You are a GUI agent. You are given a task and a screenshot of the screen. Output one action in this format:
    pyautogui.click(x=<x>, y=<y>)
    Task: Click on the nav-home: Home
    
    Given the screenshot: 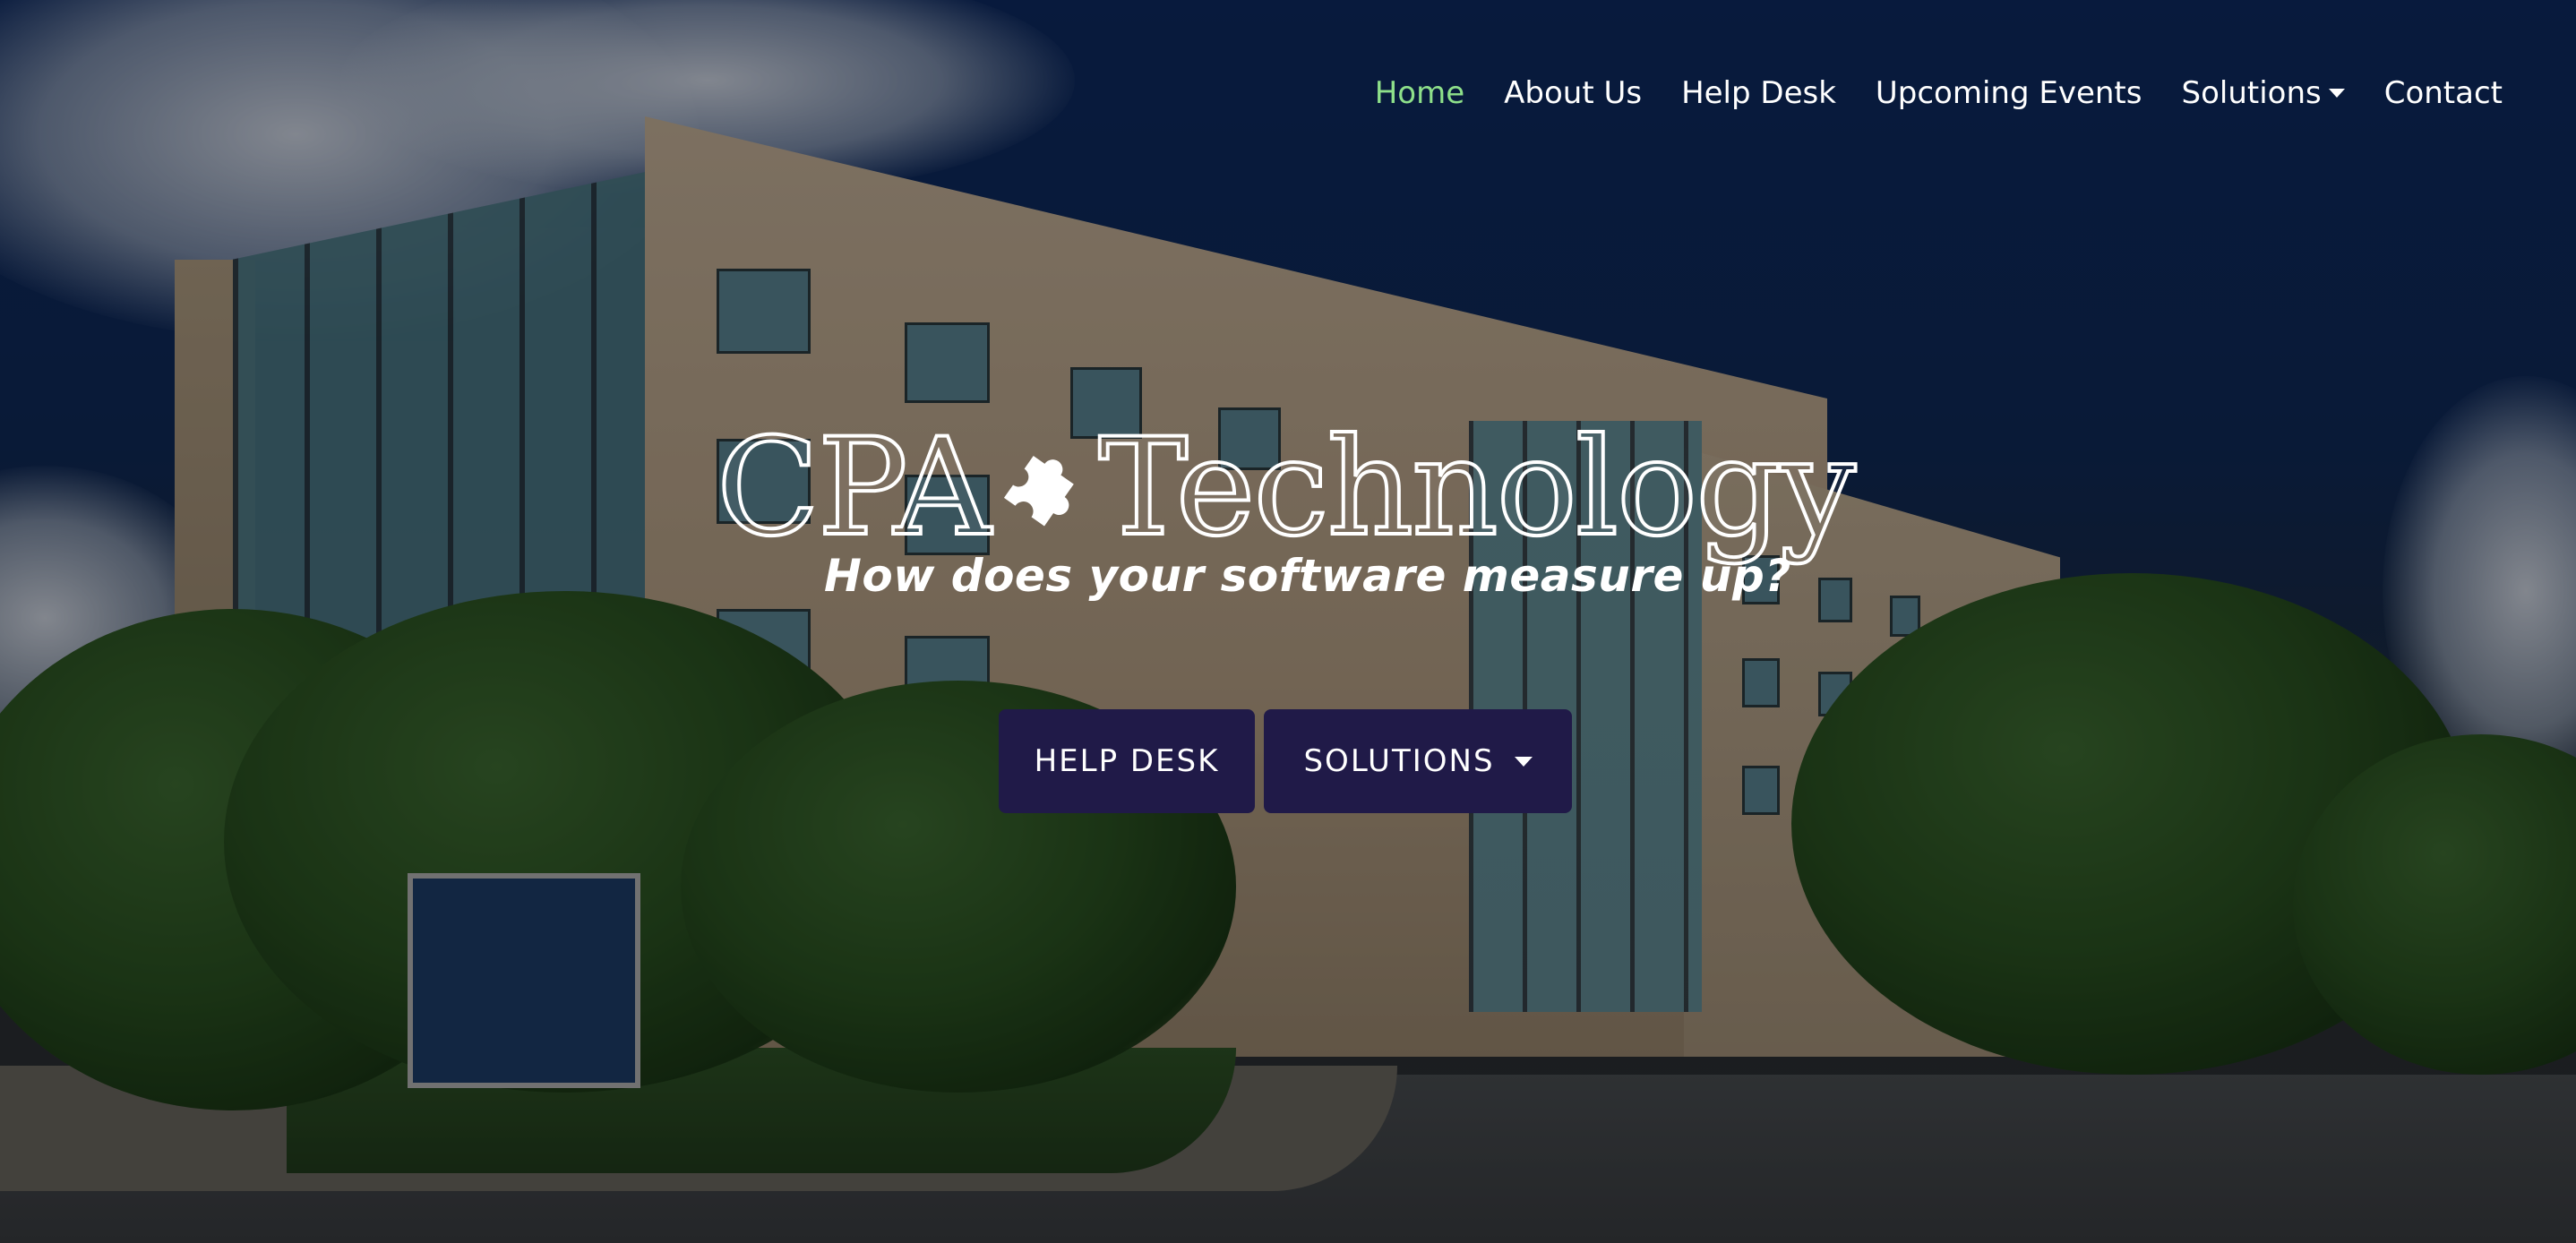 What is the action you would take?
    pyautogui.click(x=1419, y=93)
    